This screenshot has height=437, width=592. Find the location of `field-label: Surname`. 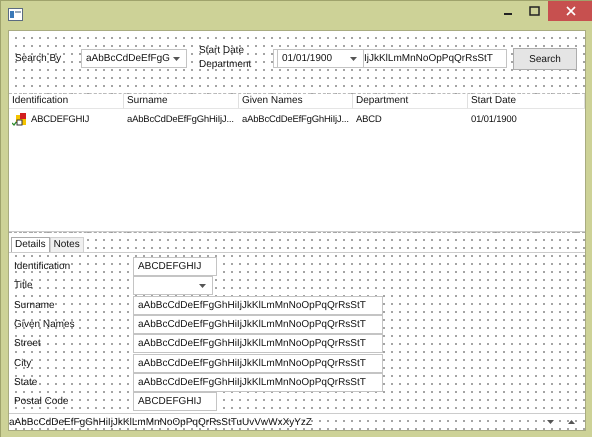

field-label: Surname is located at coordinates (34, 305).